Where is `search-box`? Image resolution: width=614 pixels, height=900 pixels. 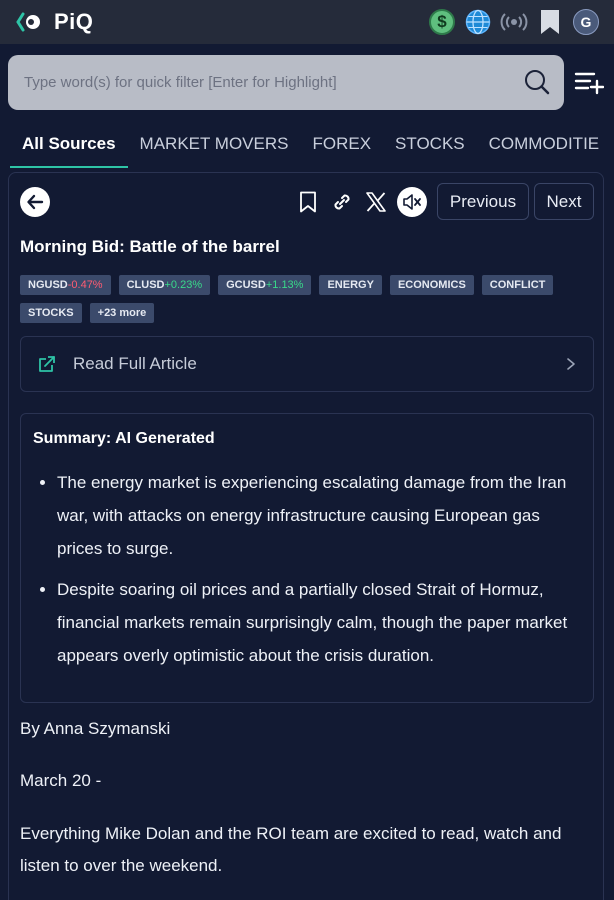 search-box is located at coordinates (286, 82).